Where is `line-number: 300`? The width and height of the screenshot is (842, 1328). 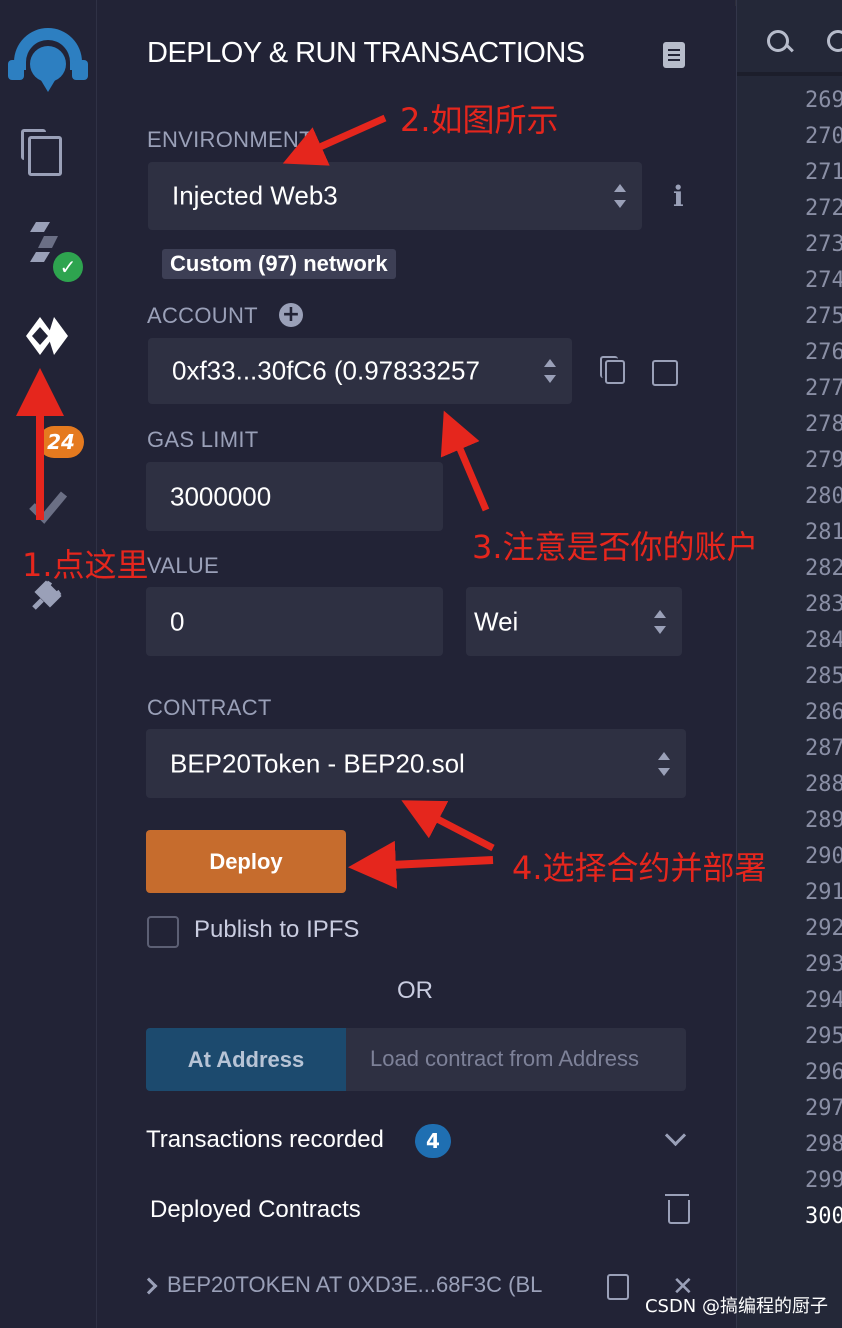 line-number: 300 is located at coordinates (823, 1216).